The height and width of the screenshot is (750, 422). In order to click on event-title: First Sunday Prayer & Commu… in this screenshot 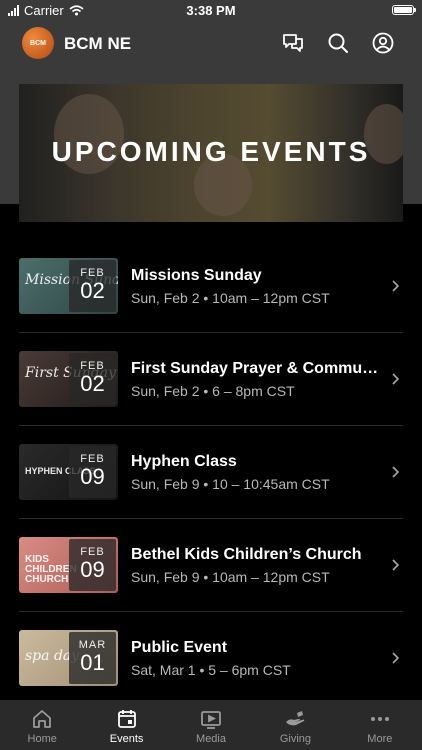, I will do `click(255, 368)`.